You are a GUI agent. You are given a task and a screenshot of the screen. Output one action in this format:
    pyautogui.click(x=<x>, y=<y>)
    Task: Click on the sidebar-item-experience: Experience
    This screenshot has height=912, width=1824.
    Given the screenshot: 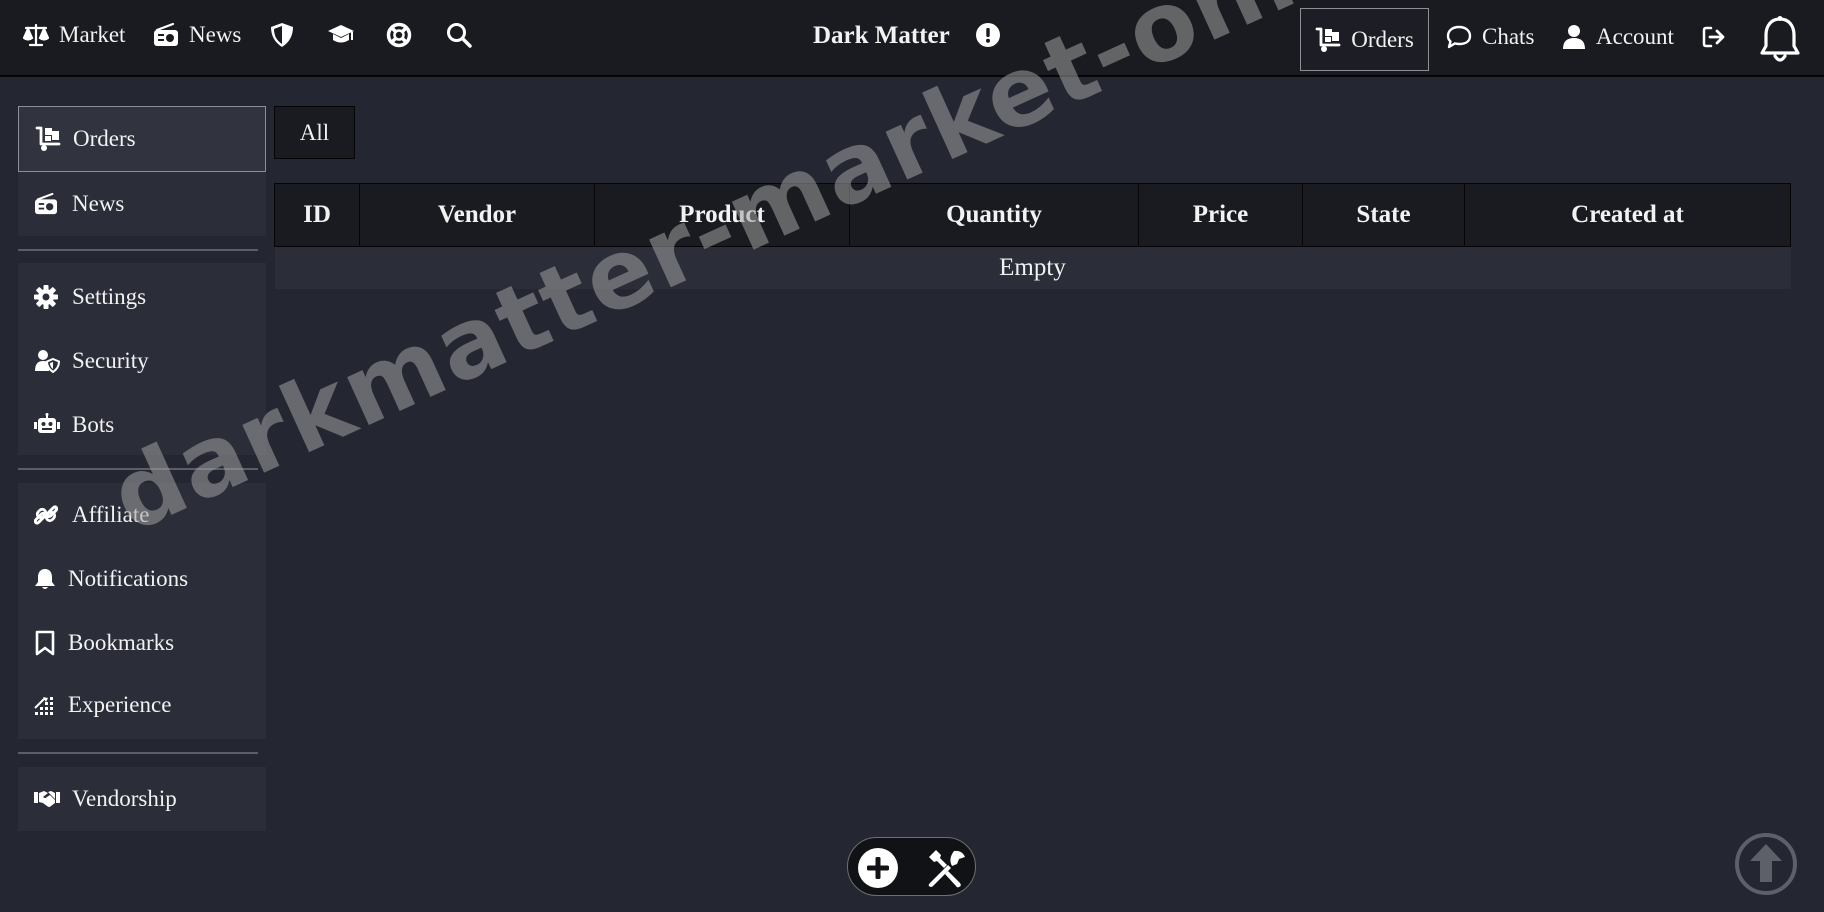 What is the action you would take?
    pyautogui.click(x=142, y=705)
    